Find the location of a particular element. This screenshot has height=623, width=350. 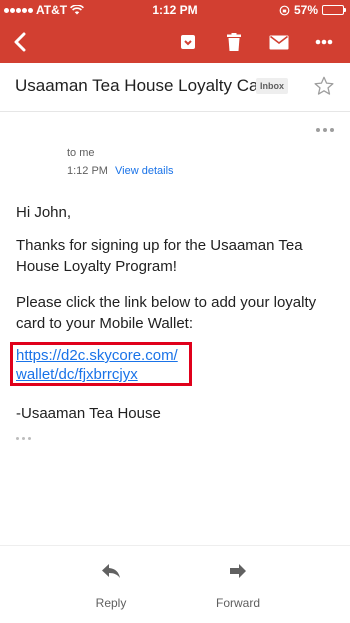

email-toolbar is located at coordinates (175, 41).